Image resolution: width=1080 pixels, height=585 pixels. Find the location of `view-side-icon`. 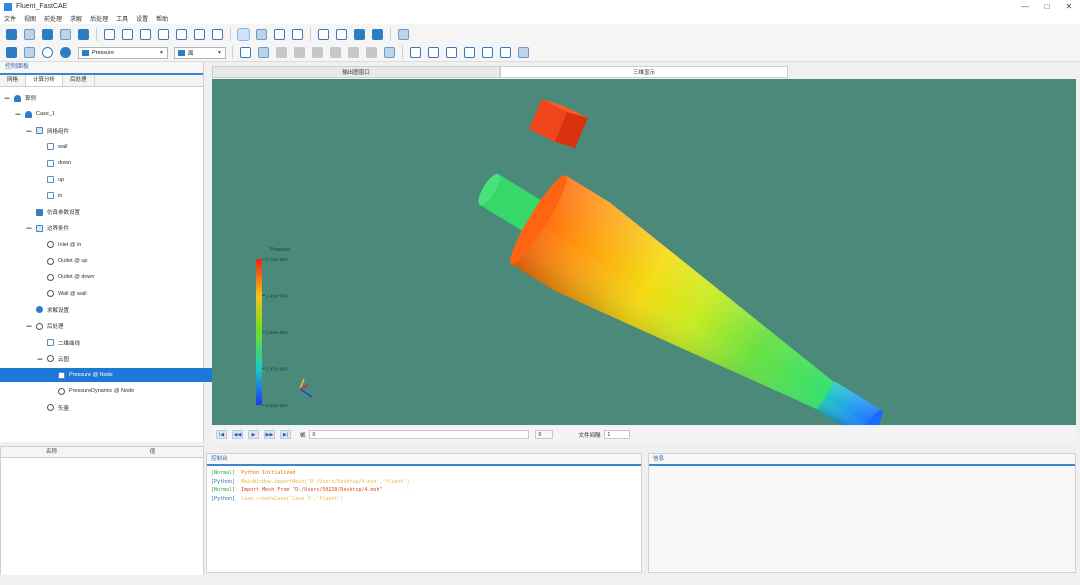

view-side-icon is located at coordinates (451, 52).